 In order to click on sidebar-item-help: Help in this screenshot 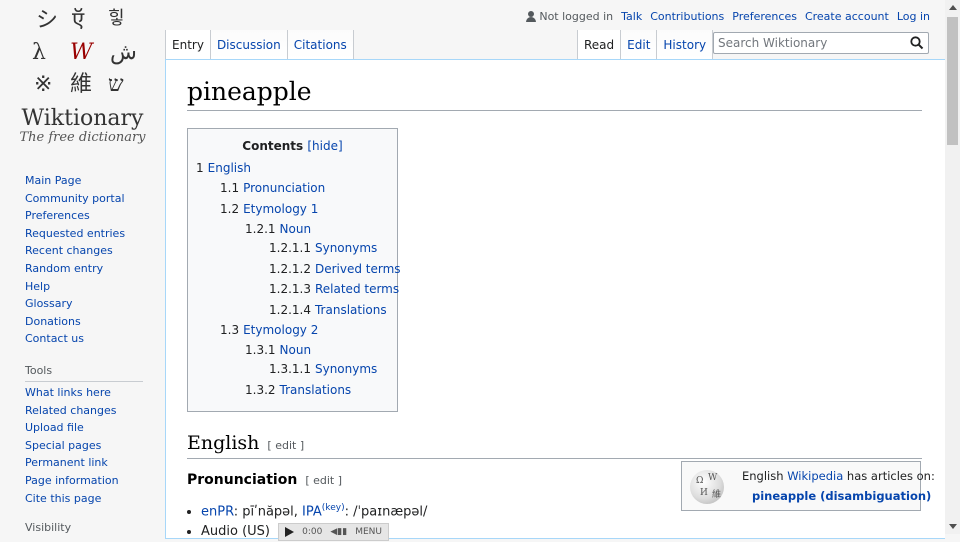, I will do `click(85, 287)`.